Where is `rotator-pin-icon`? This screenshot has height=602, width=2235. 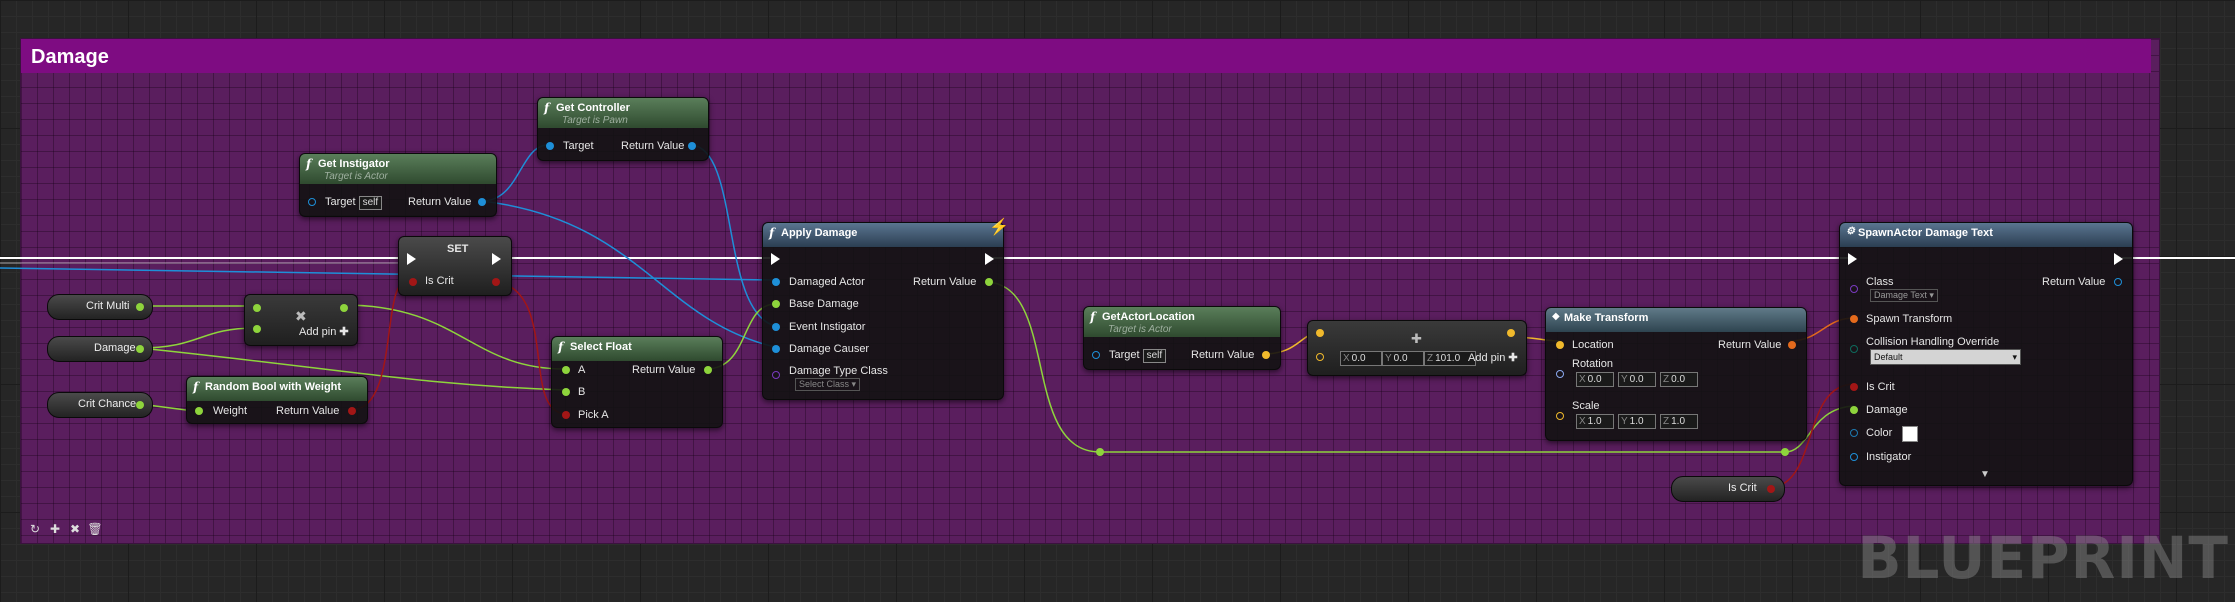
rotator-pin-icon is located at coordinates (1560, 374).